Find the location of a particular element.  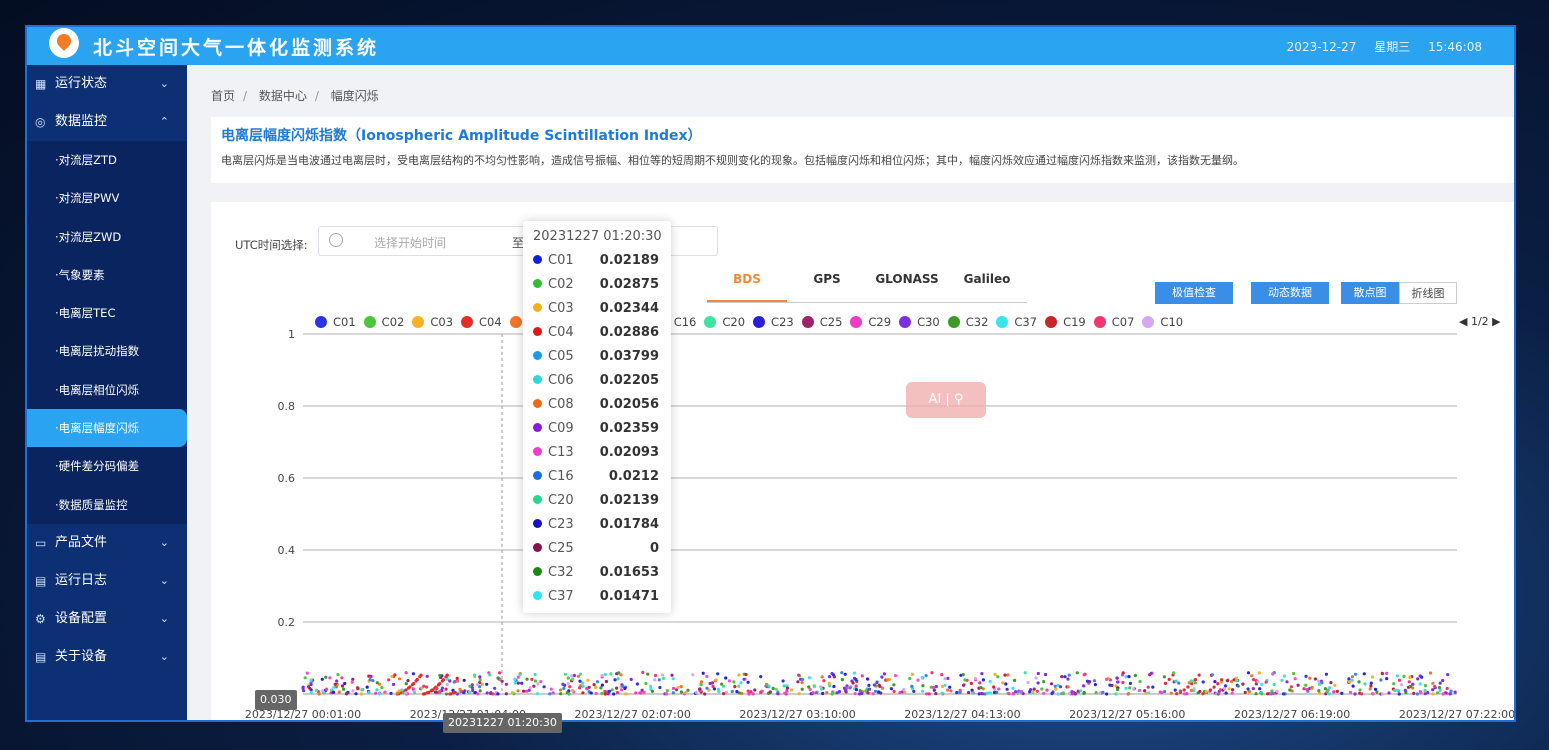

chevron-down-icon: ⌄ is located at coordinates (164, 618).